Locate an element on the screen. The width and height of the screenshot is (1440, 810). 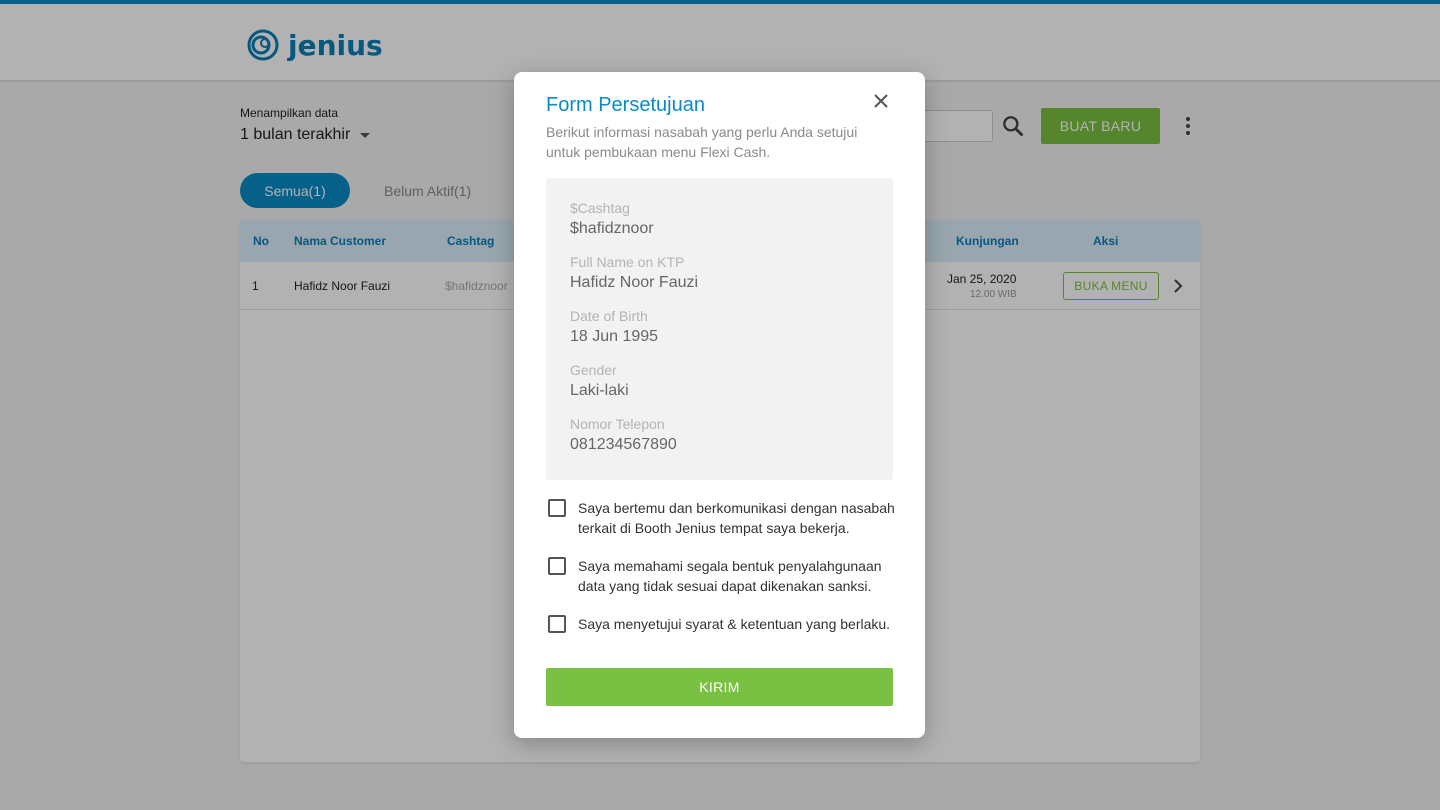
info-label: Nomor Telepon is located at coordinates (617, 424).